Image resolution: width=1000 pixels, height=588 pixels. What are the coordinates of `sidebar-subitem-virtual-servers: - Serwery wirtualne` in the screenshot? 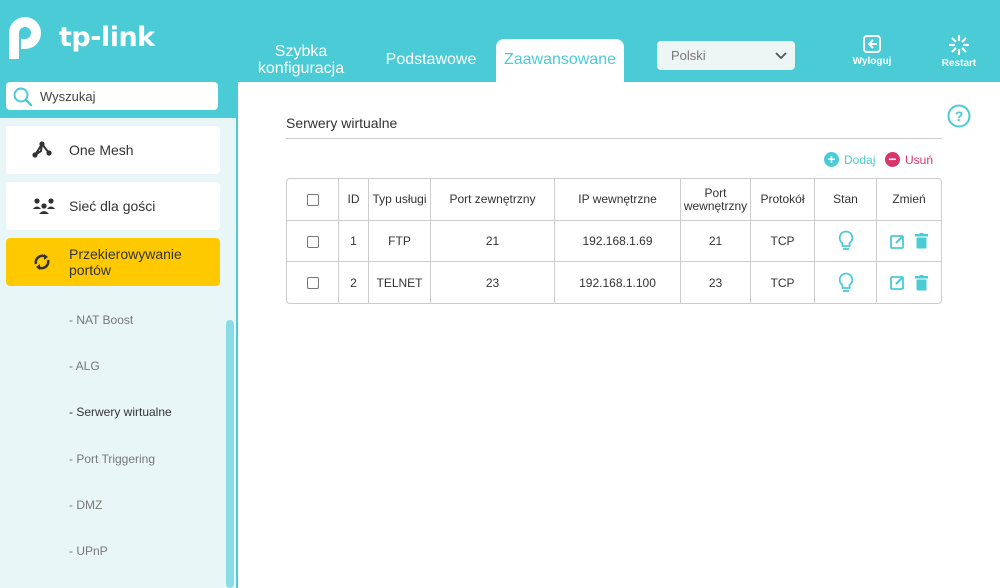 It's located at (120, 412).